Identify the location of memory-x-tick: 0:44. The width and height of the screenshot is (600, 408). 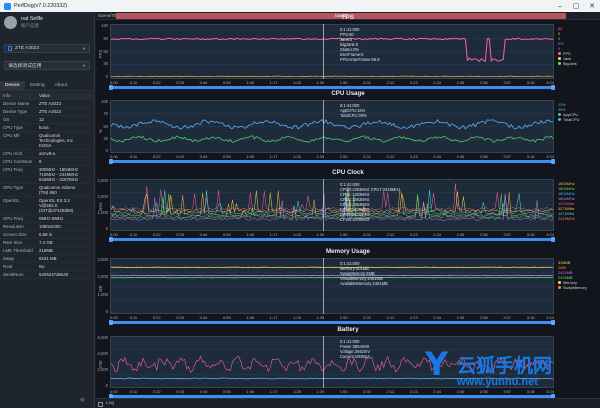
(203, 317).